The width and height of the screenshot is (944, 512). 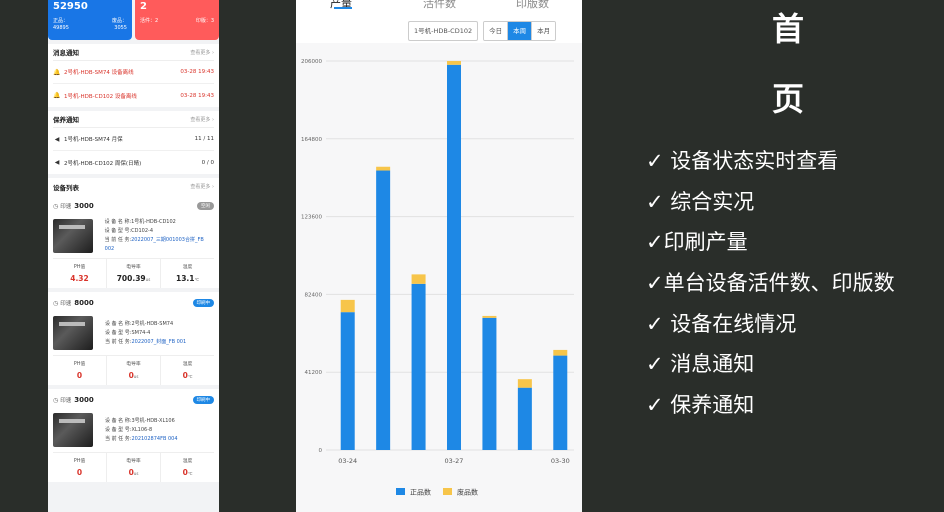 I want to click on feature-item: ✓ 消息通知, so click(x=700, y=364).